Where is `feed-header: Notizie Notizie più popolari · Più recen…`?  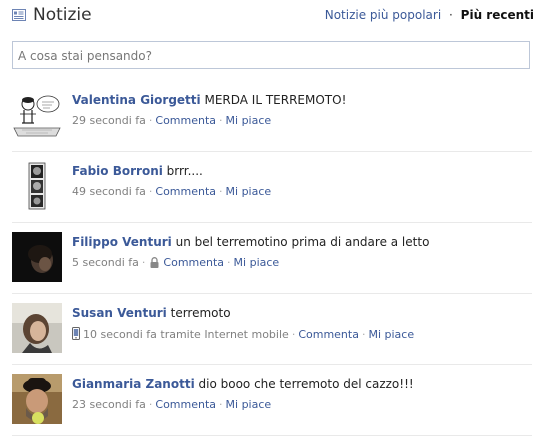
feed-header: Notizie Notizie più popolari · Più recen… is located at coordinates (273, 16).